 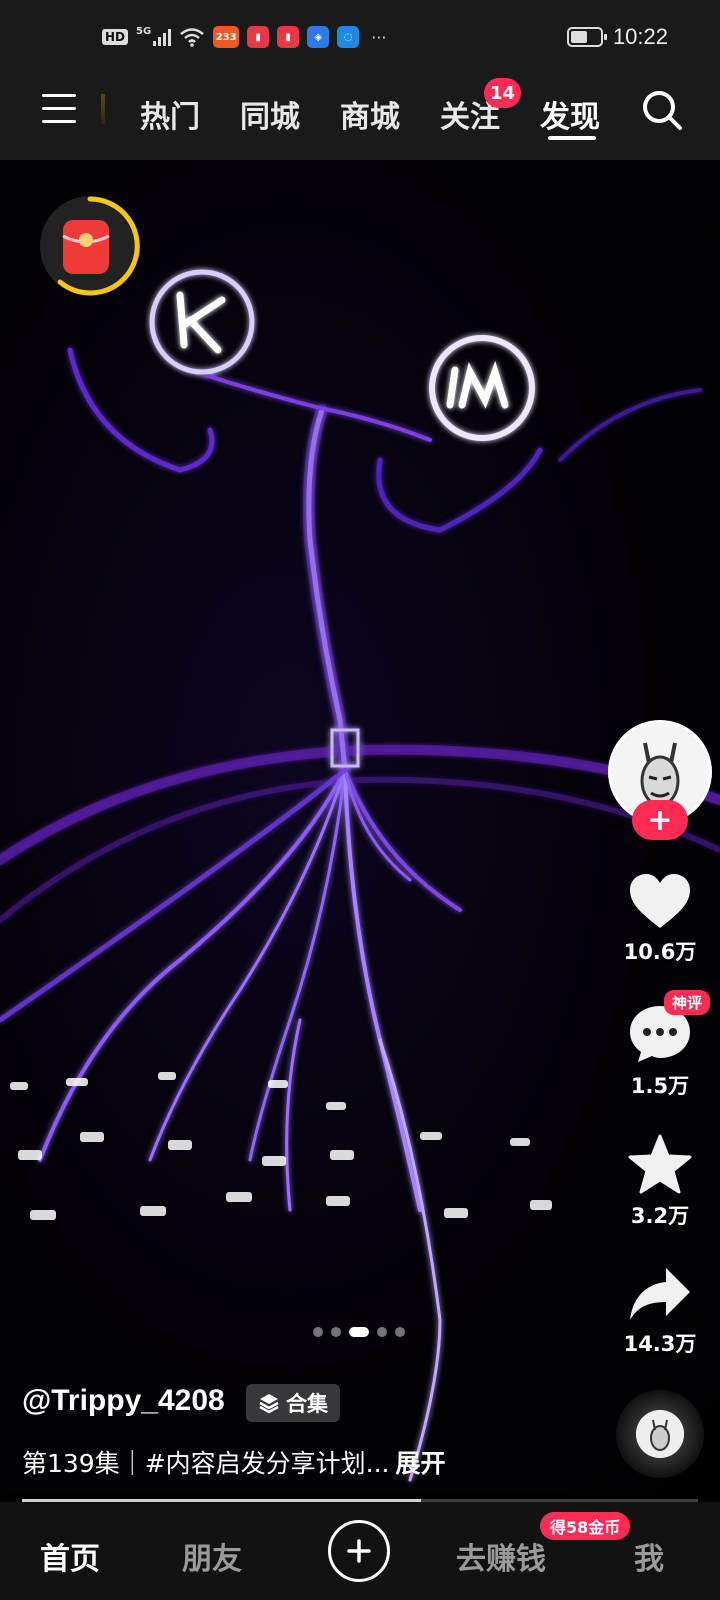 What do you see at coordinates (115, 37) in the screenshot?
I see `hd-indicator: HD` at bounding box center [115, 37].